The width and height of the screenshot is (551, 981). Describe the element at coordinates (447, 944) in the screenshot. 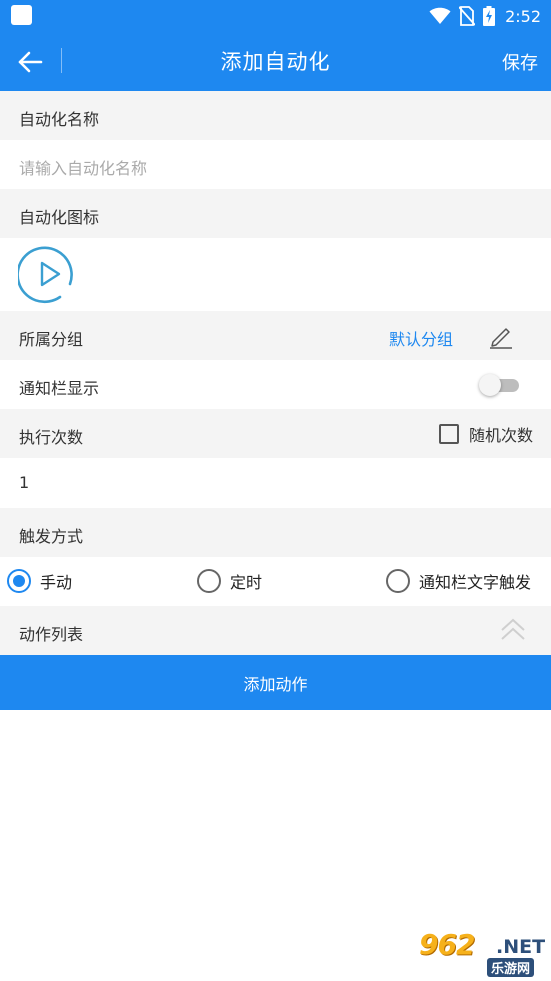

I see `watermark-number: 962` at that location.